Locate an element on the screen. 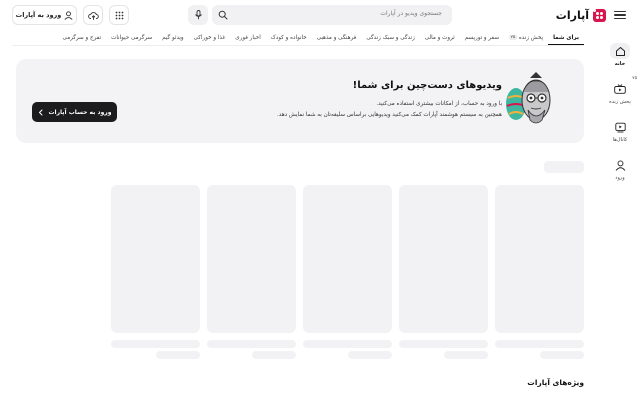  chevron-left-icon is located at coordinates (40, 112).